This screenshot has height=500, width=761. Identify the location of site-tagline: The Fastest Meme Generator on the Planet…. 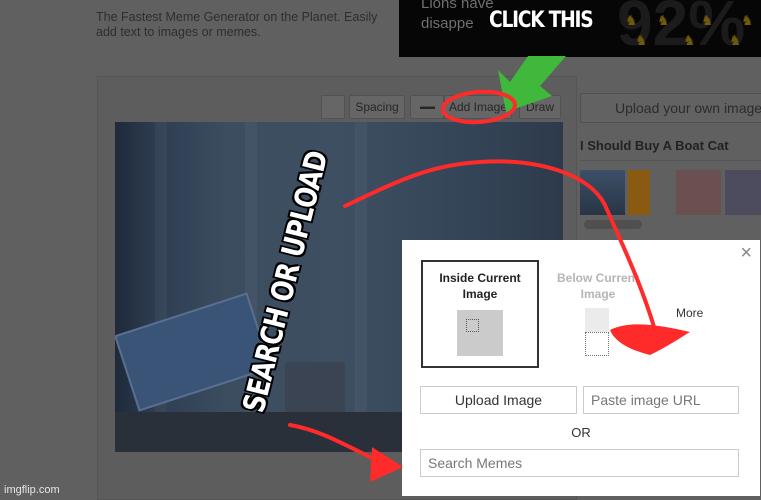
(237, 24).